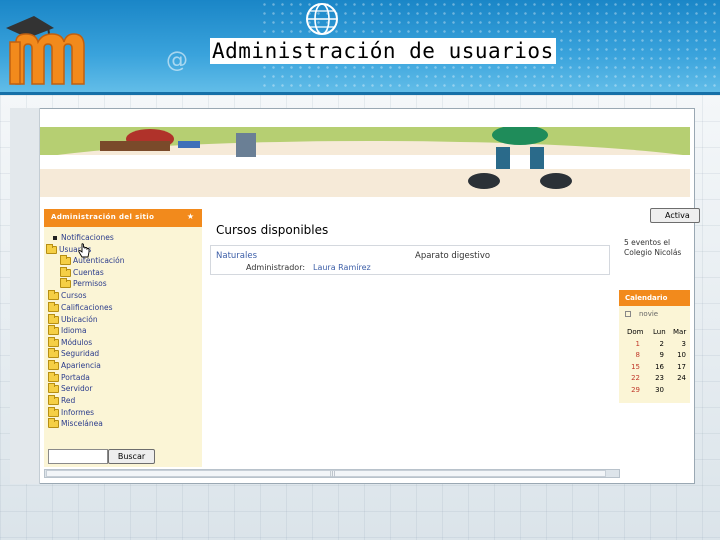 The height and width of the screenshot is (540, 720). I want to click on admin-item-label: Miscelánea, so click(82, 423).